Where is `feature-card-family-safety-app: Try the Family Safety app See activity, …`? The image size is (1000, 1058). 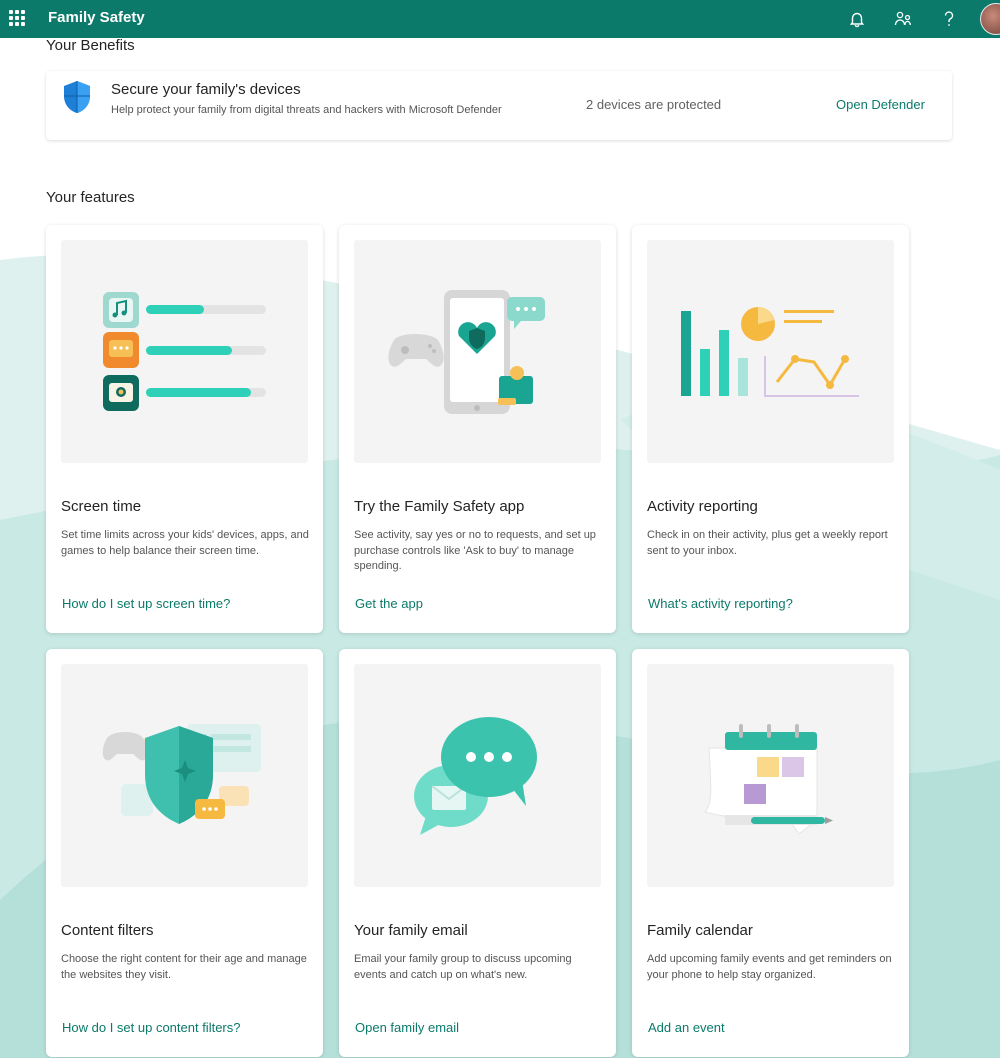
feature-card-family-safety-app: Try the Family Safety app See activity, … is located at coordinates (477, 429).